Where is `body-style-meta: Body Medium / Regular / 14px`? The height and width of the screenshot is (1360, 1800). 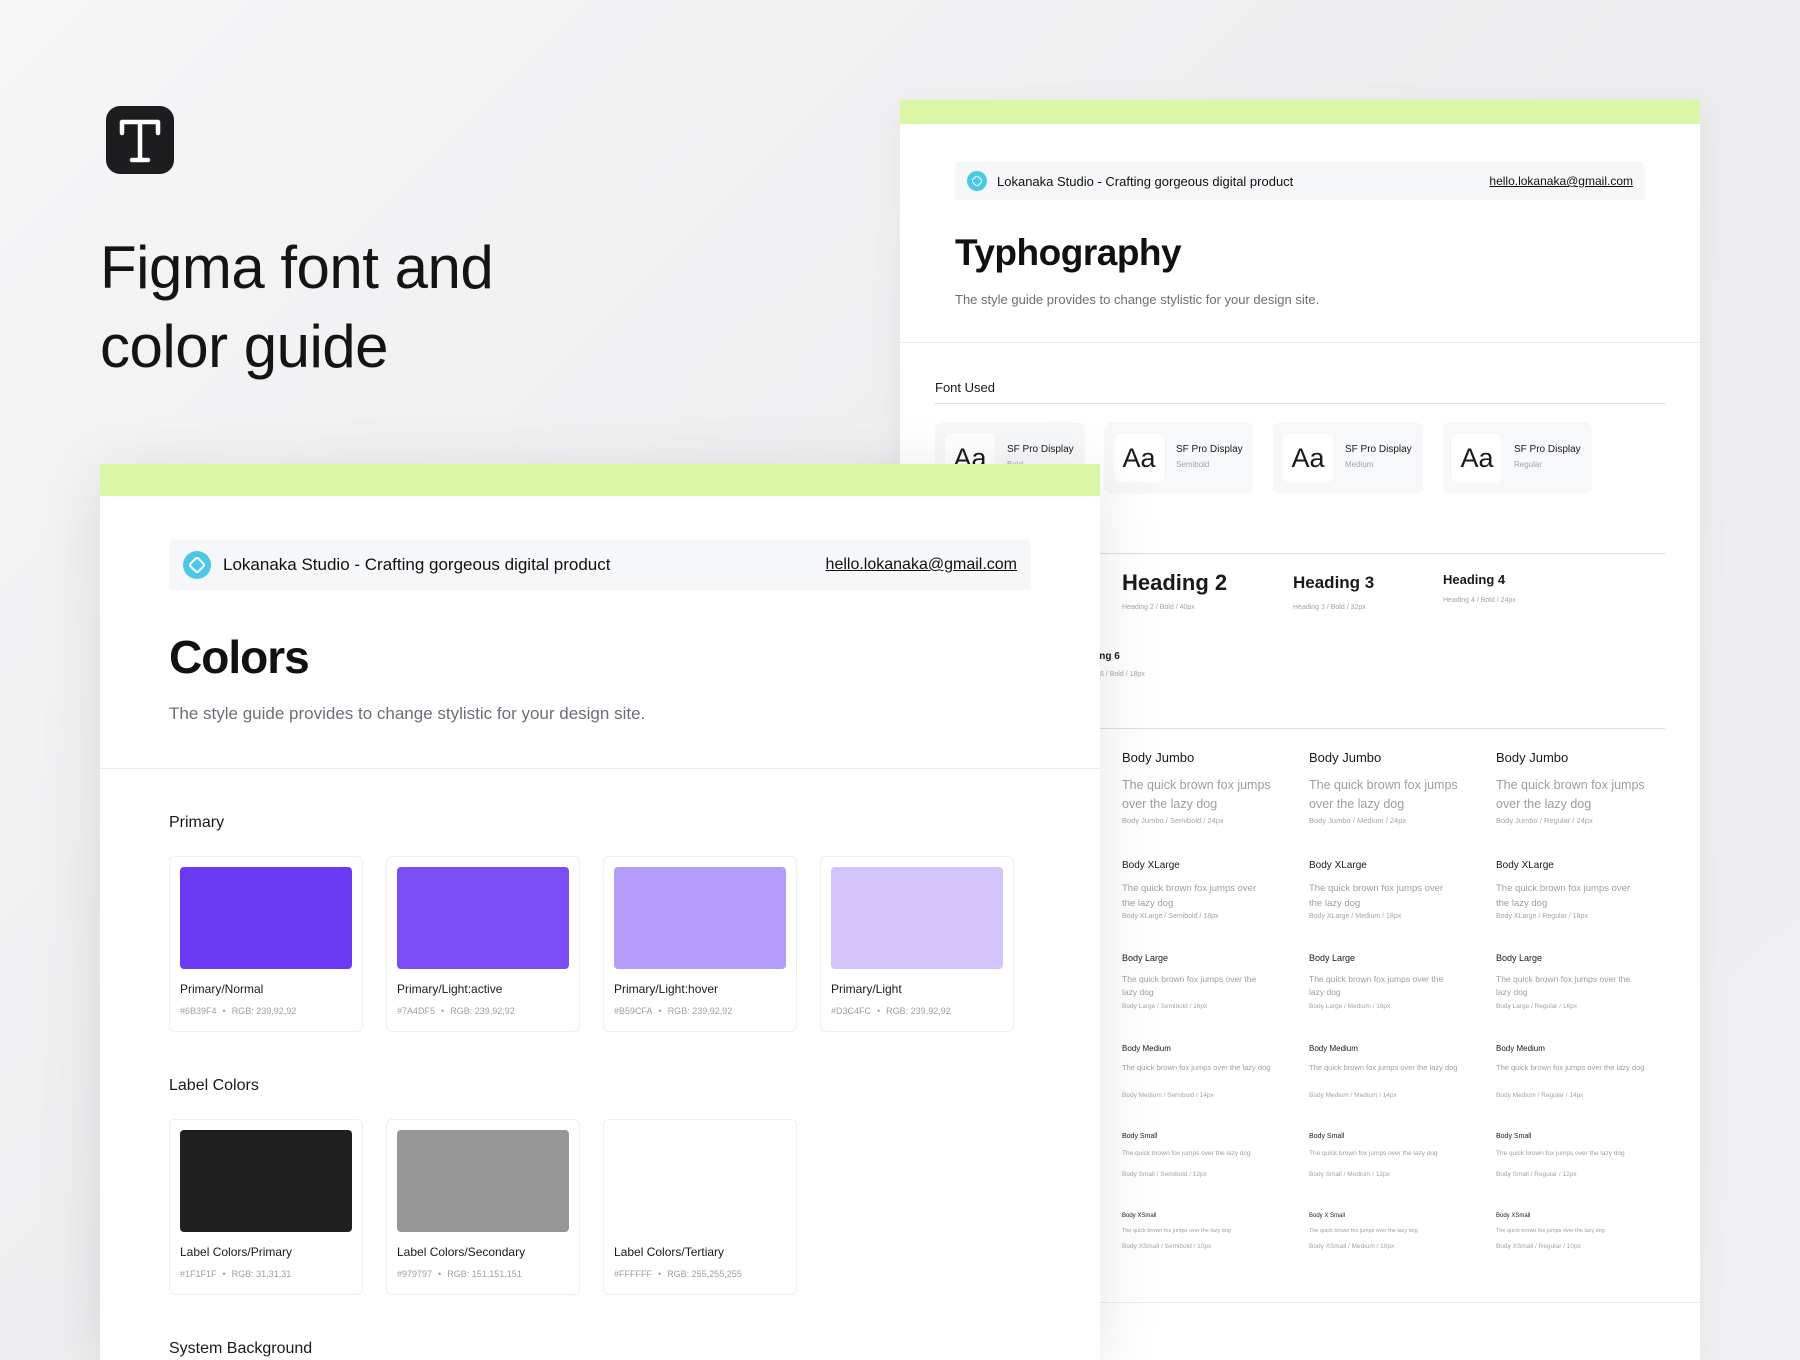 body-style-meta: Body Medium / Regular / 14px is located at coordinates (1540, 1095).